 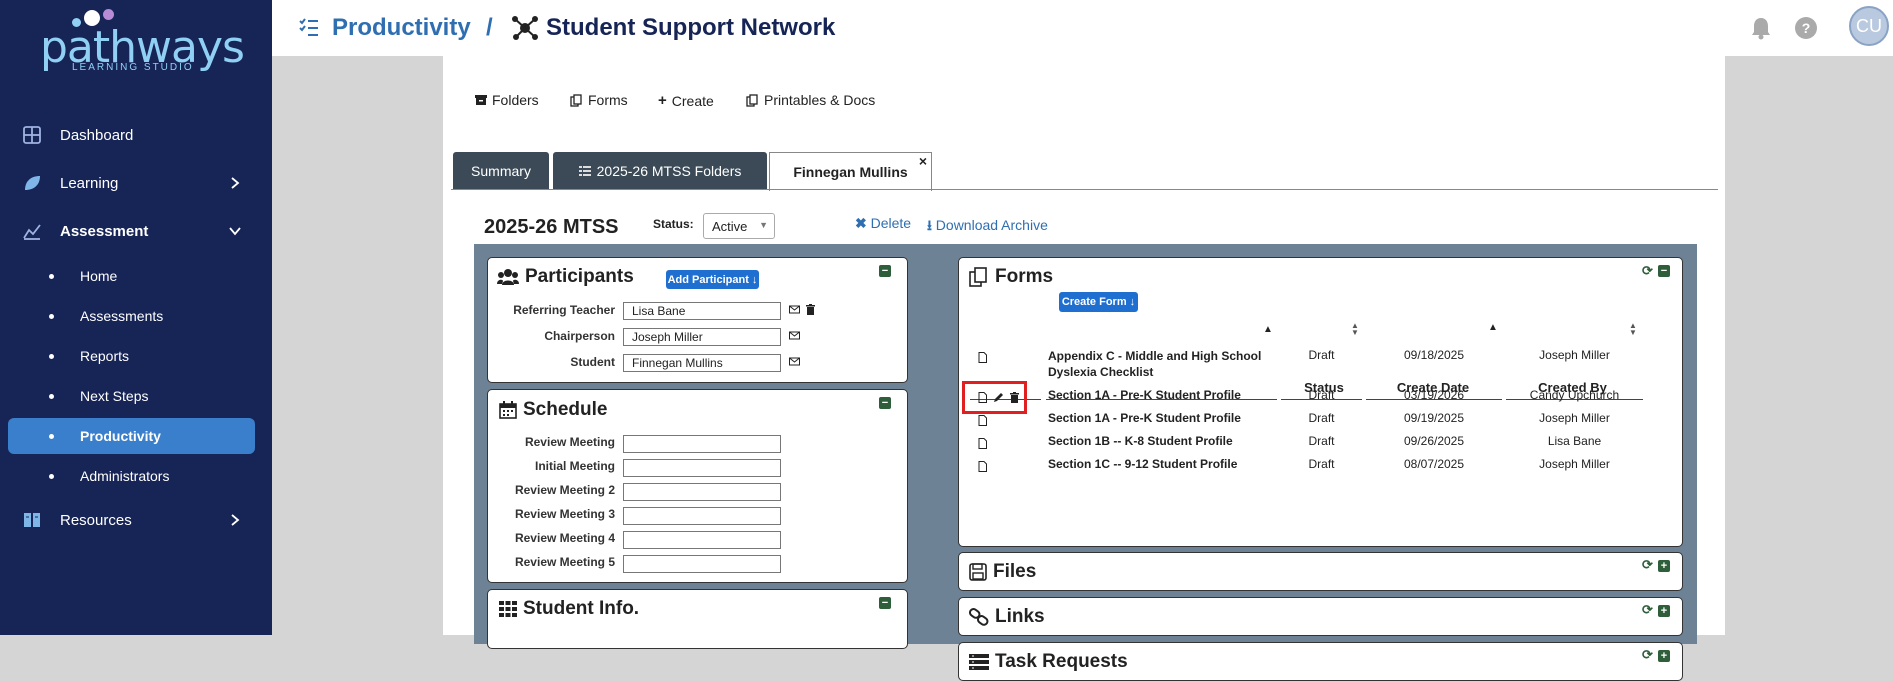 What do you see at coordinates (1007, 617) in the screenshot?
I see `links-header: Links` at bounding box center [1007, 617].